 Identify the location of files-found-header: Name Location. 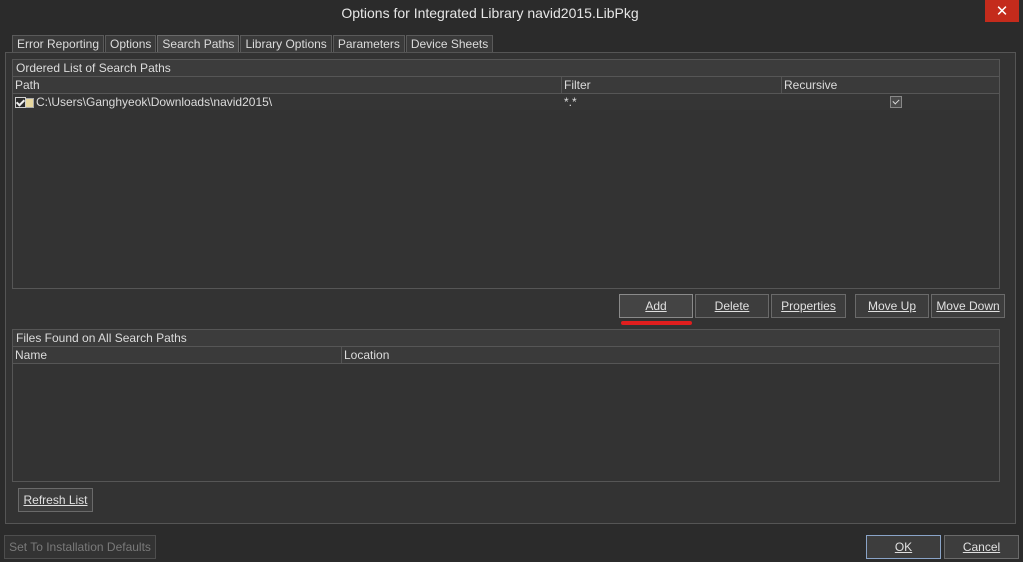
(506, 355).